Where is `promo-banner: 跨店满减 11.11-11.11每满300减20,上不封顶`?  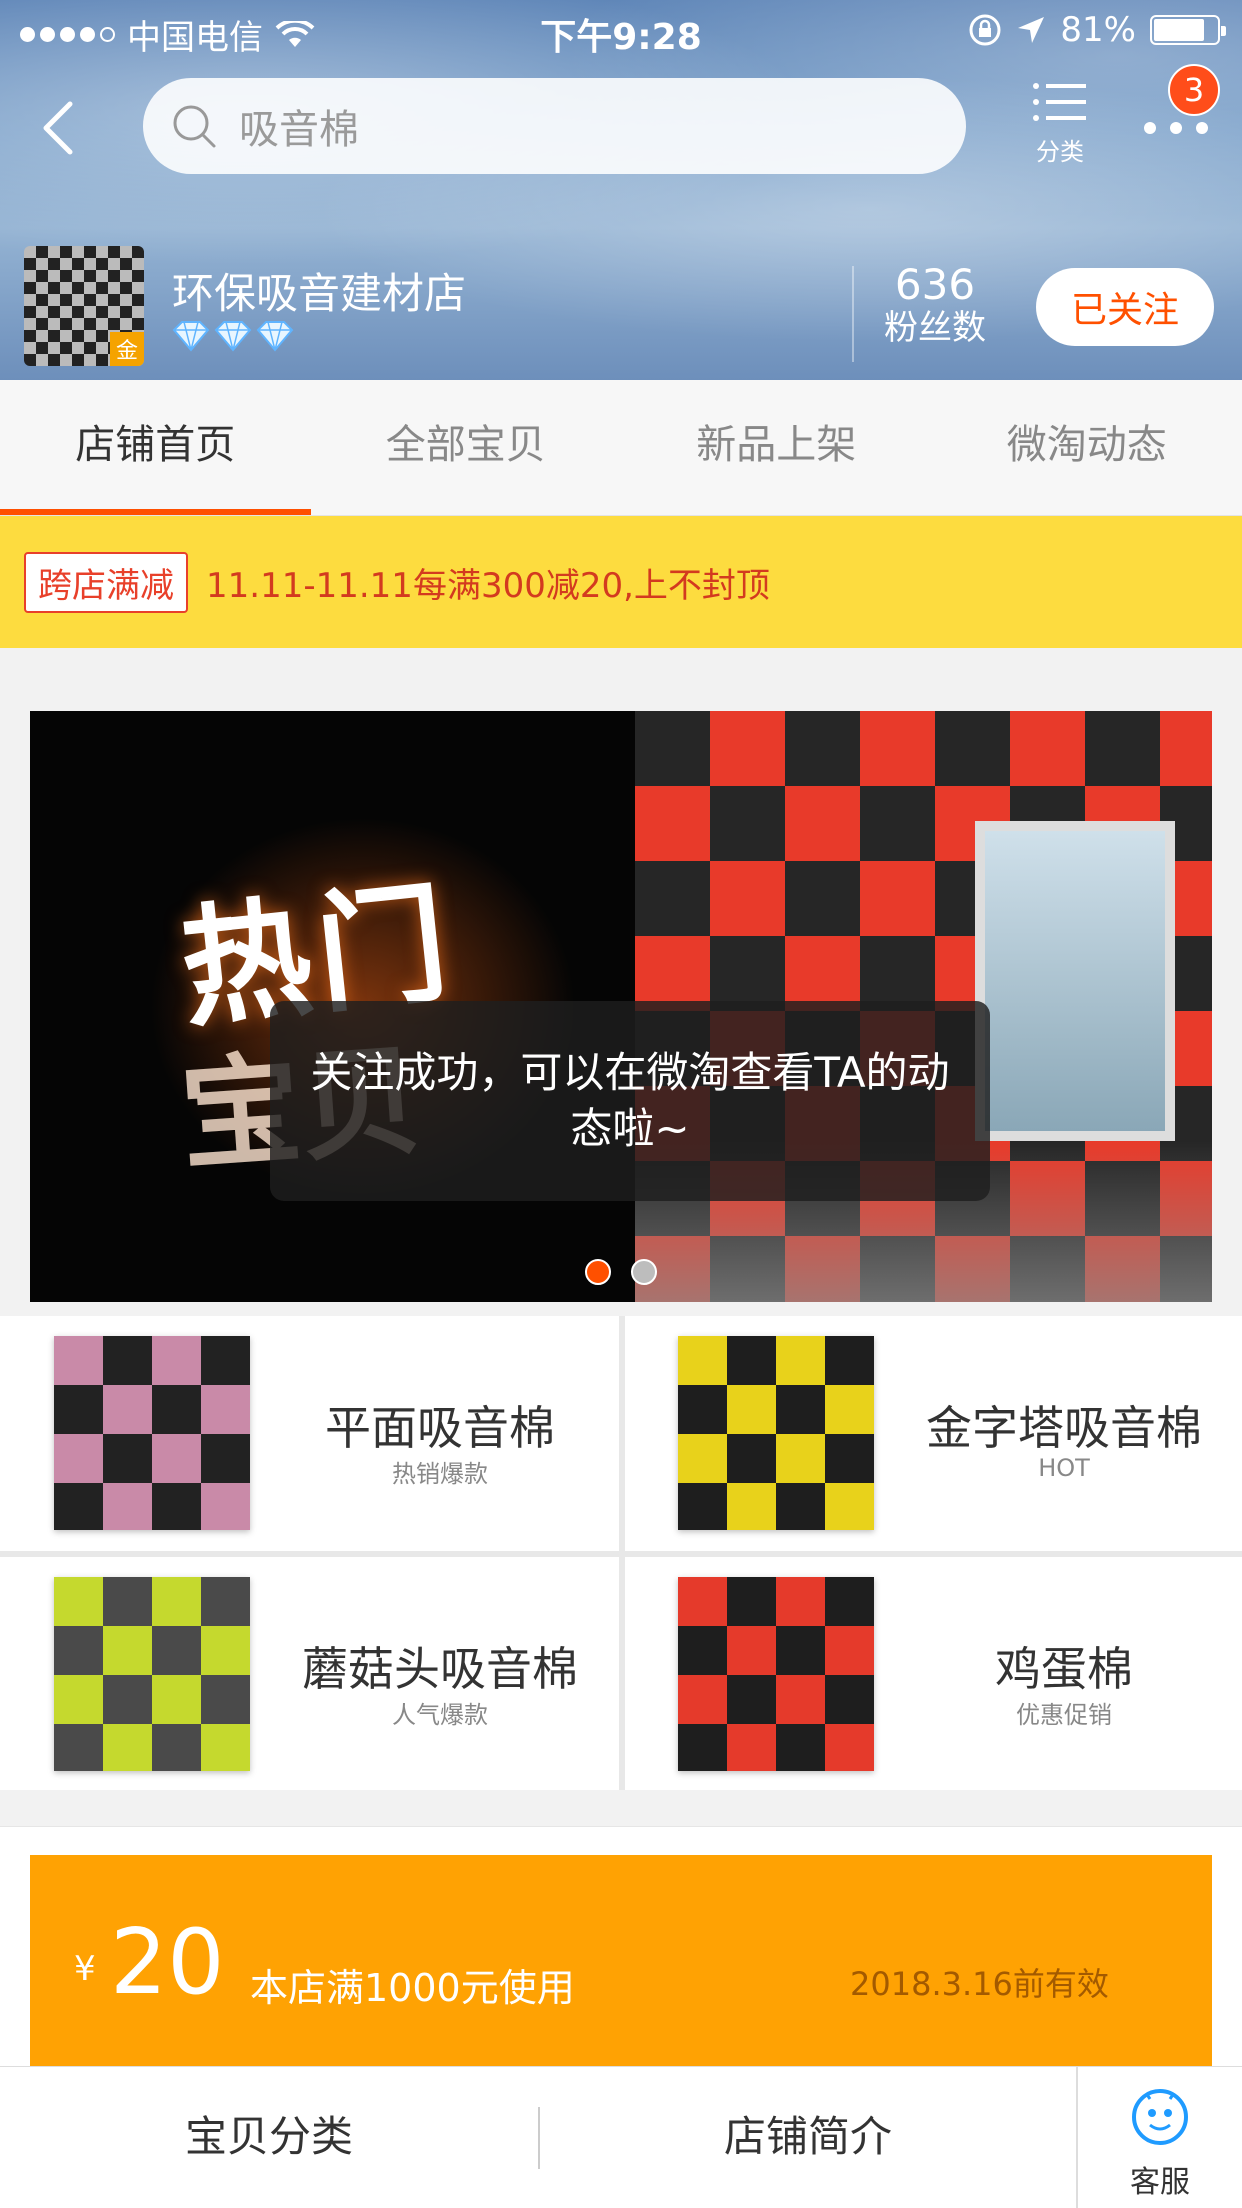 promo-banner: 跨店满减 11.11-11.11每满300减20,上不封顶 is located at coordinates (621, 582).